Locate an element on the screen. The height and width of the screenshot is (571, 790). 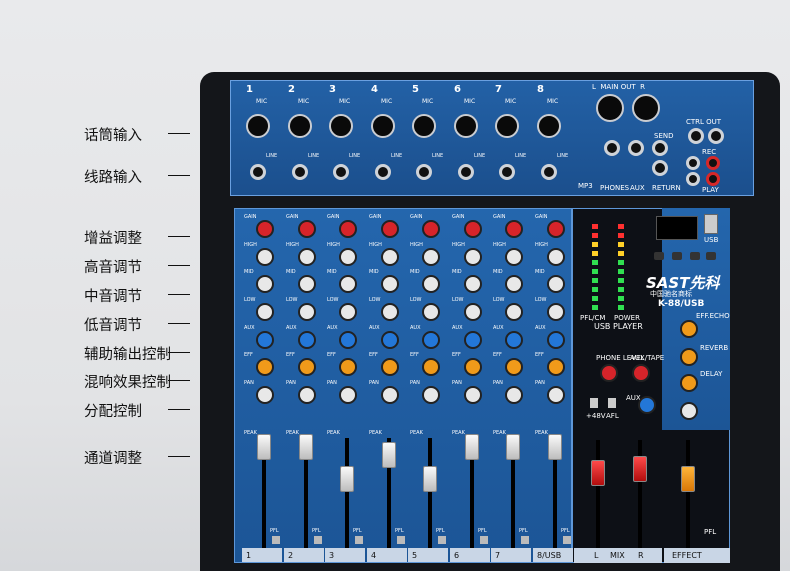
ctrl-out-left-jack is located at coordinates (696, 136).